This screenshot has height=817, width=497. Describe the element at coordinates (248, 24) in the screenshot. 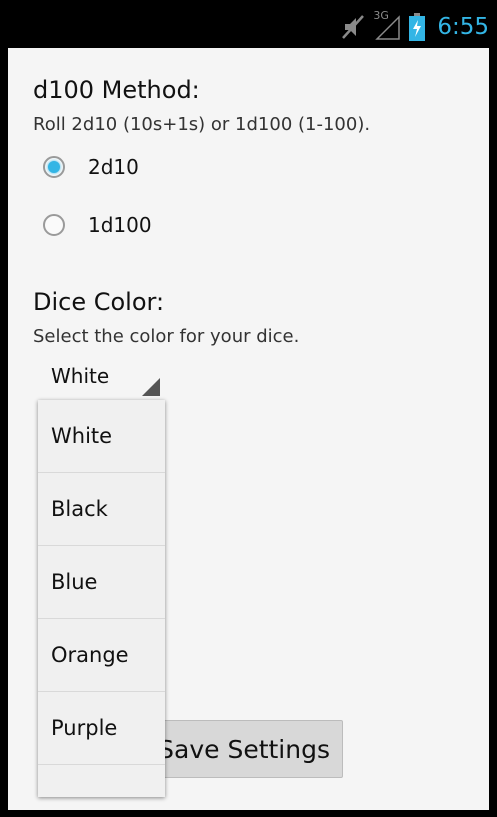

I see `status-bar: 3G 6:55` at that location.